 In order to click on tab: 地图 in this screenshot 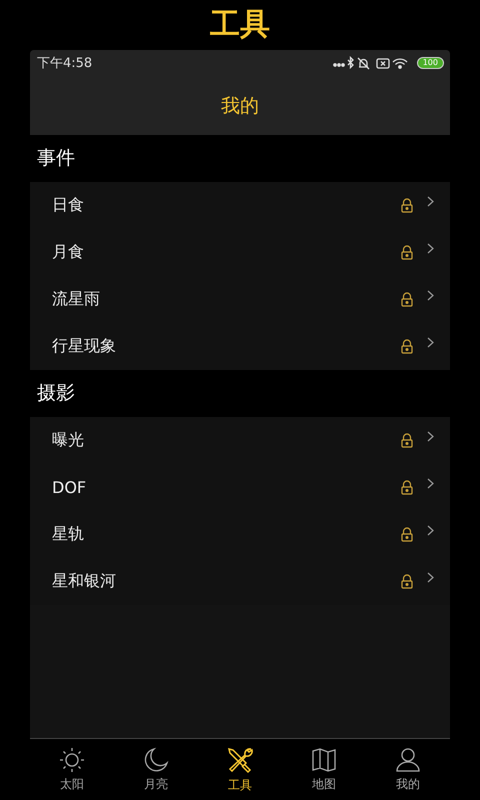, I will do `click(324, 769)`.